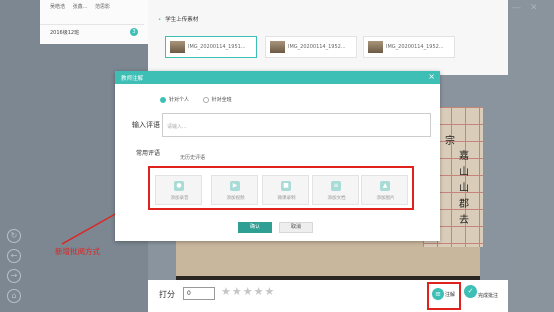  Describe the element at coordinates (255, 227) in the screenshot. I see `confirm-button: 确认` at that location.